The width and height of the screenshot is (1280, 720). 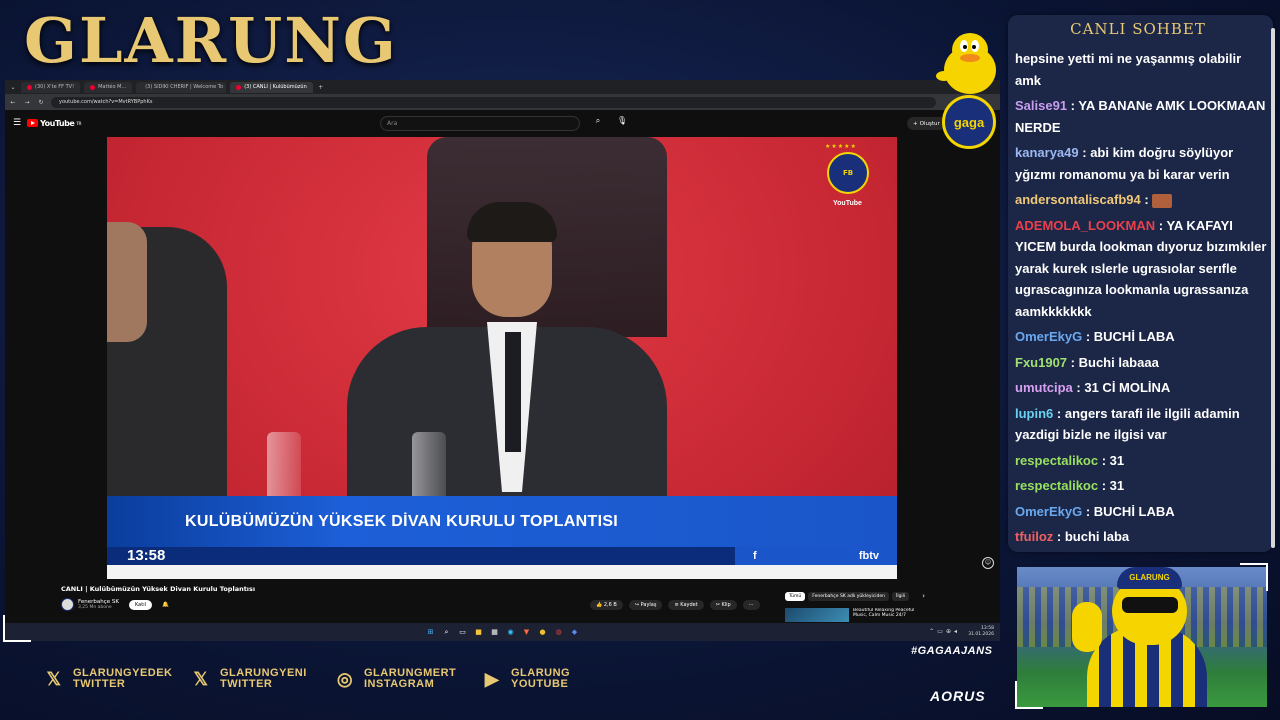 What do you see at coordinates (462, 632) in the screenshot?
I see `task-view-icon: ▭` at bounding box center [462, 632].